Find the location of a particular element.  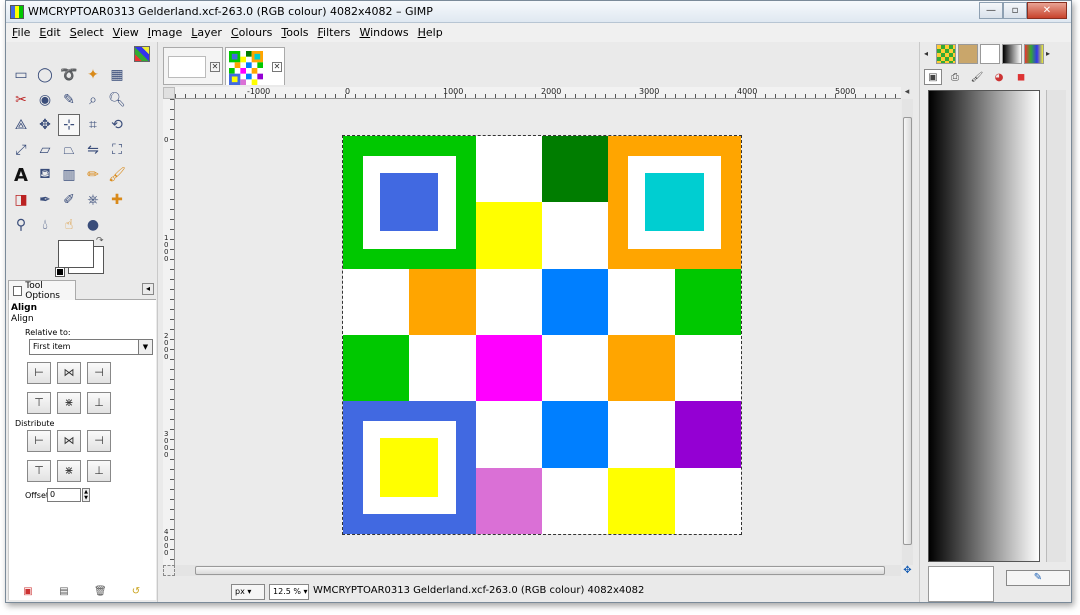

menu-filters: Filters is located at coordinates (334, 32).